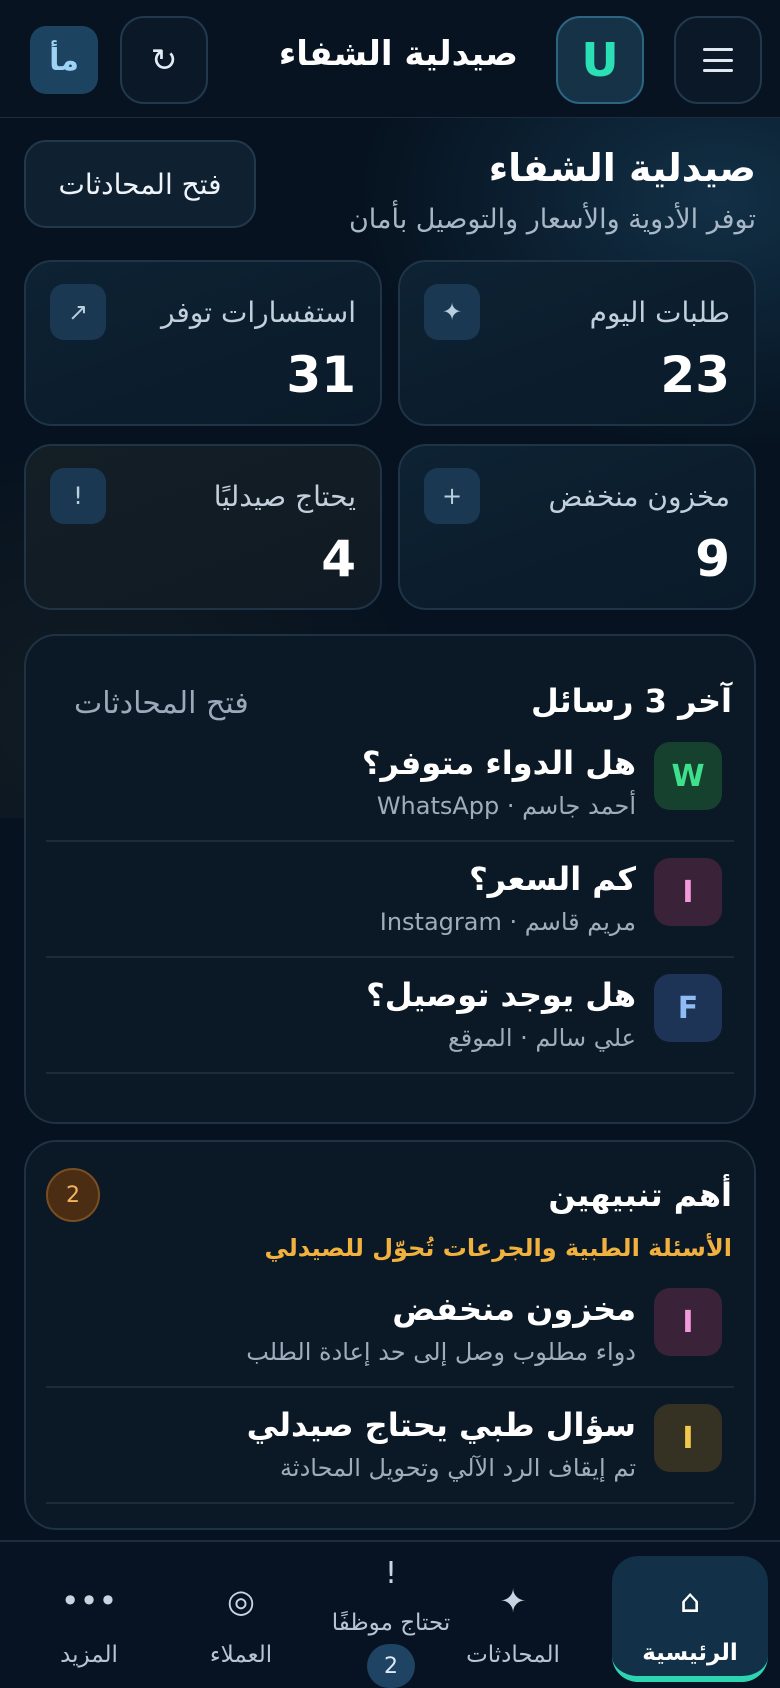  I want to click on stat-card-low-stock: مخزون منخفض 9 +, so click(577, 527).